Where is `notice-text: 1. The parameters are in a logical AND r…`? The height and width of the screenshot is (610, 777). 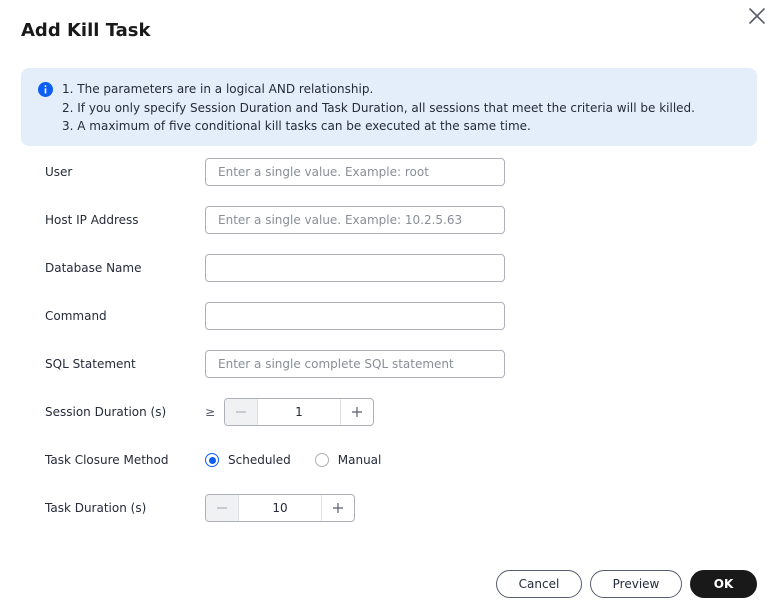
notice-text: 1. The parameters are in a logical AND r… is located at coordinates (378, 108).